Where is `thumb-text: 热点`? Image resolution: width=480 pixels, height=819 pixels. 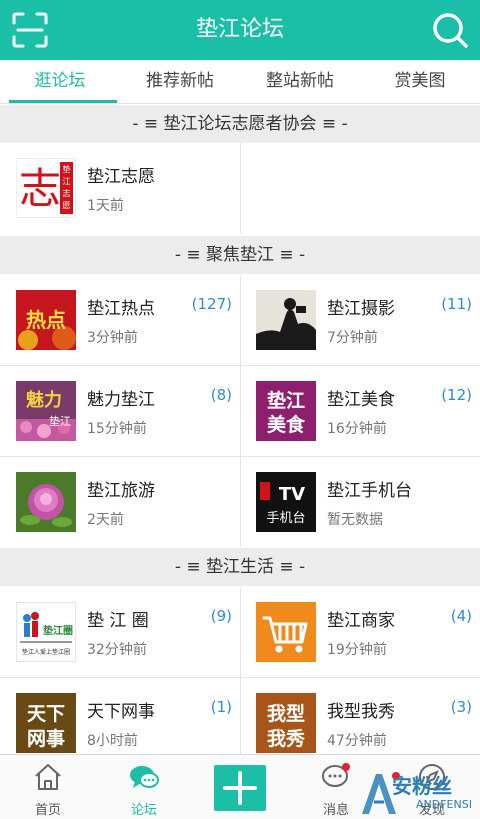
thumb-text: 热点 is located at coordinates (46, 320).